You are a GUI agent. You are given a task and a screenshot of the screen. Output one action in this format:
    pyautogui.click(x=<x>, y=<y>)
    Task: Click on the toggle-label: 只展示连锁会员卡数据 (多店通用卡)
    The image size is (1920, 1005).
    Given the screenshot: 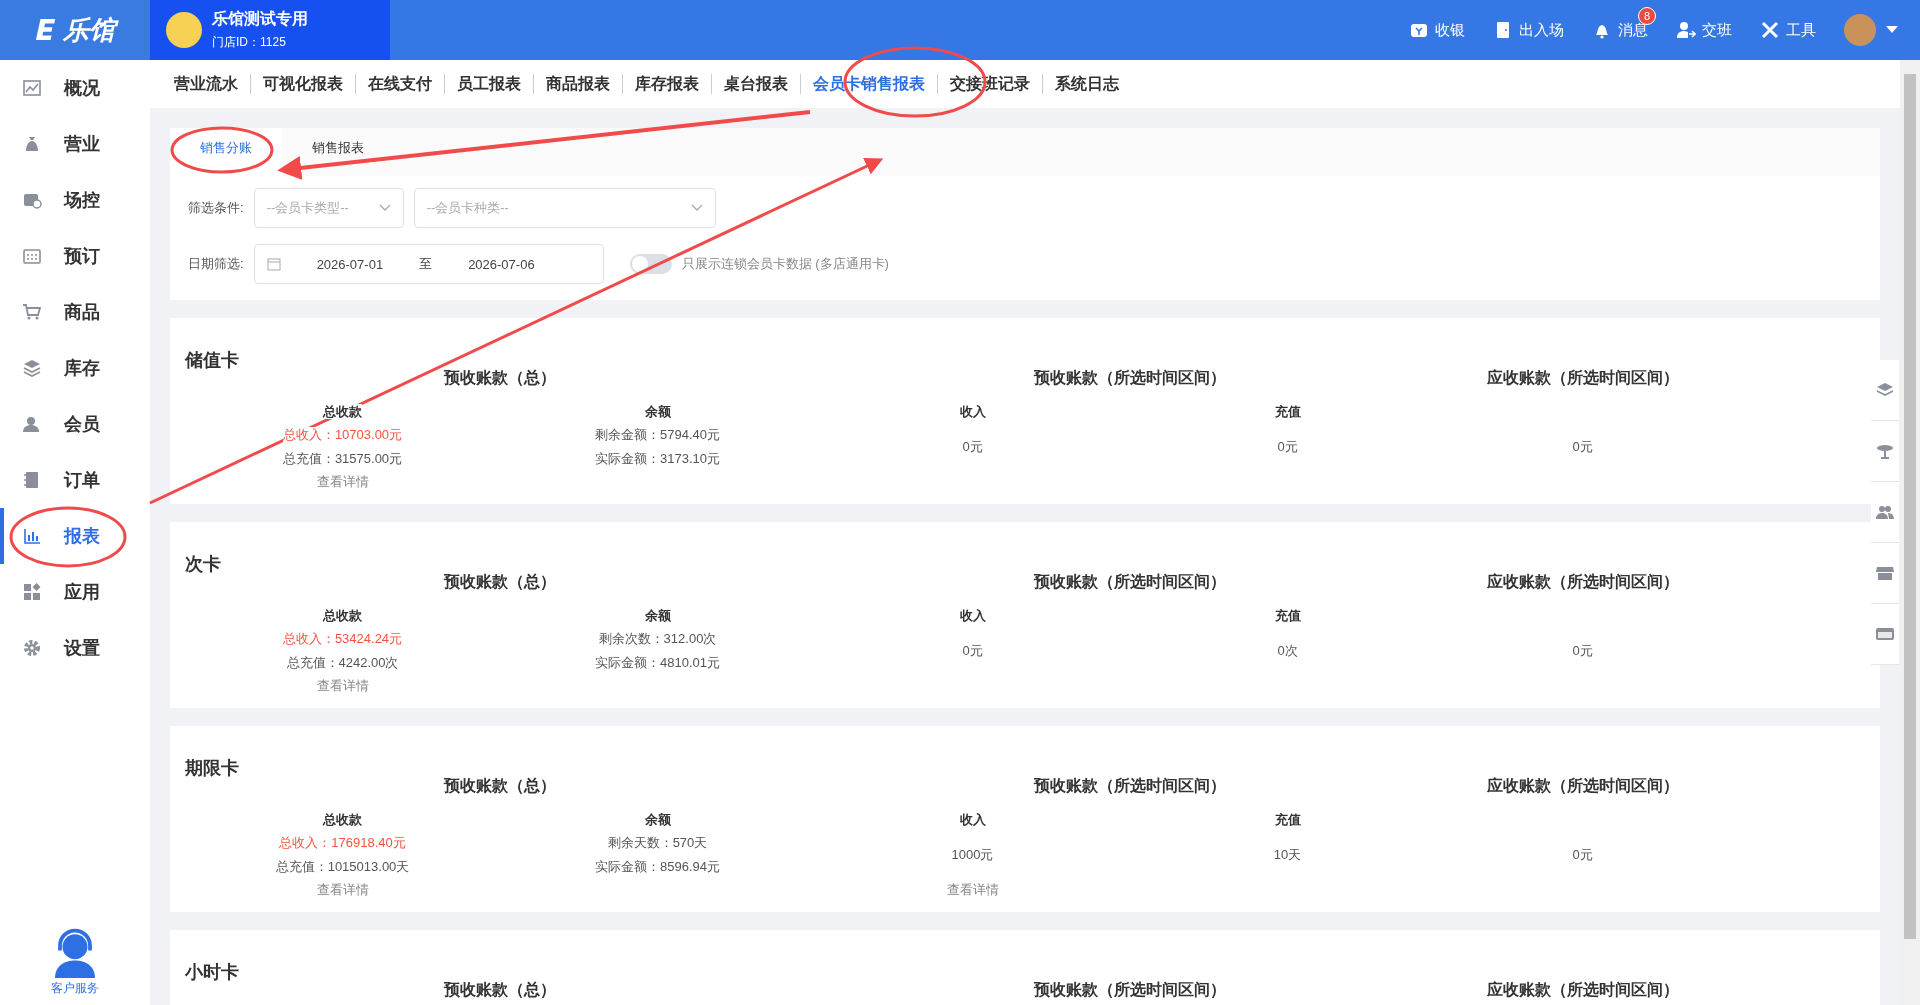 What is the action you would take?
    pyautogui.click(x=785, y=264)
    